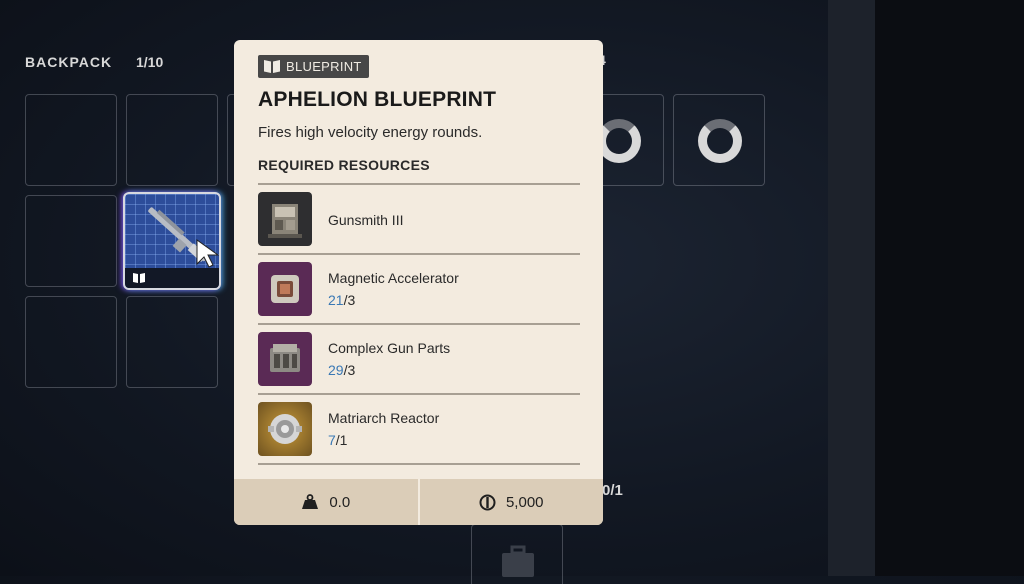 This screenshot has height=584, width=1024. What do you see at coordinates (393, 278) in the screenshot?
I see `resource-name: Magnetic Accelerator` at bounding box center [393, 278].